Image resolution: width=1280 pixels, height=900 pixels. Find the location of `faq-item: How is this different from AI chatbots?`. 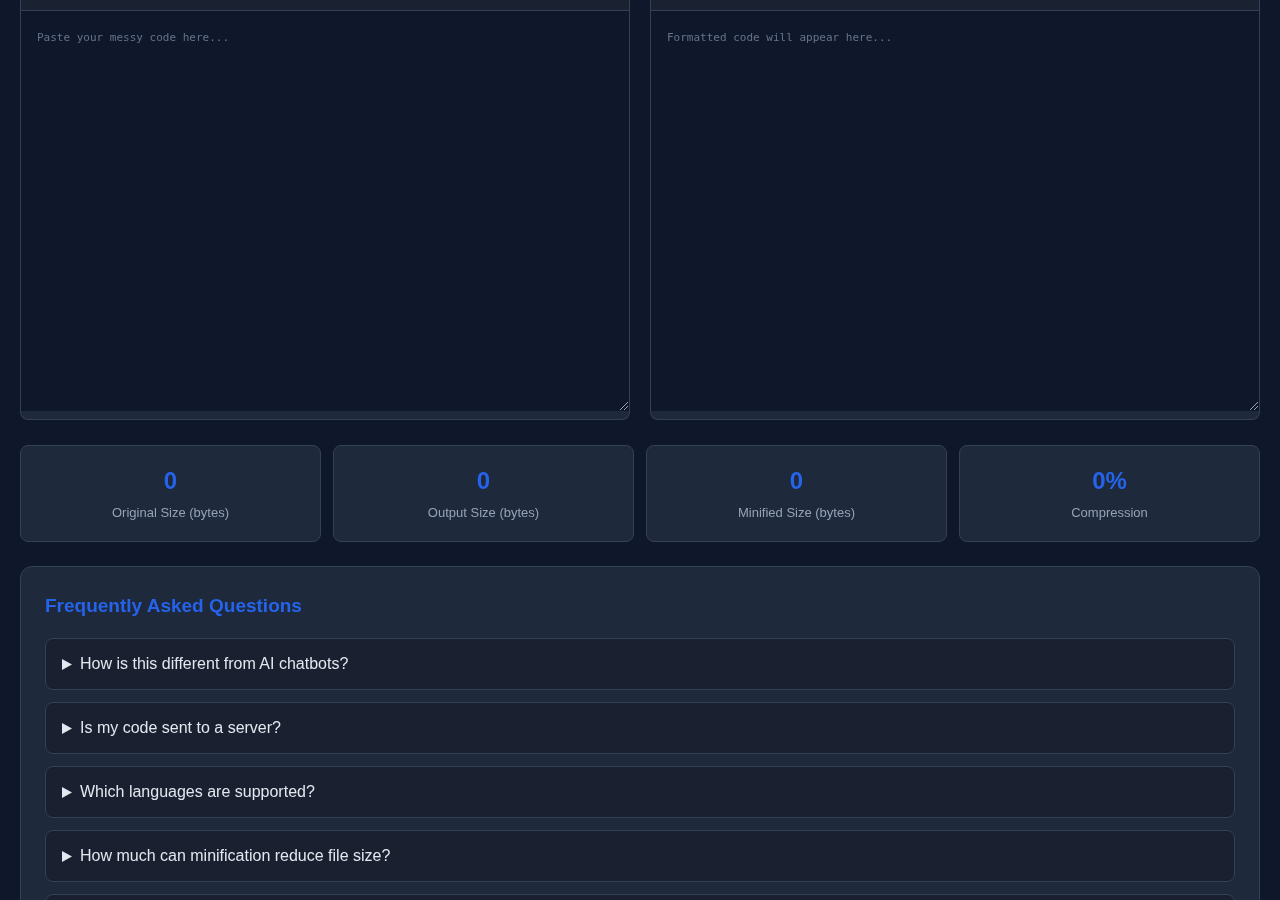

faq-item: How is this different from AI chatbots? is located at coordinates (640, 664).